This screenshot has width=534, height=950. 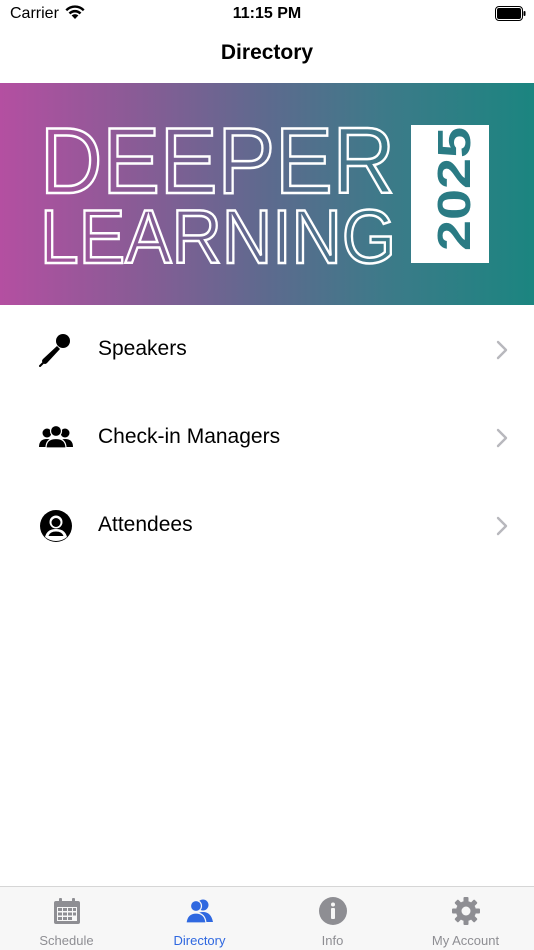 What do you see at coordinates (465, 911) in the screenshot?
I see `gear-icon` at bounding box center [465, 911].